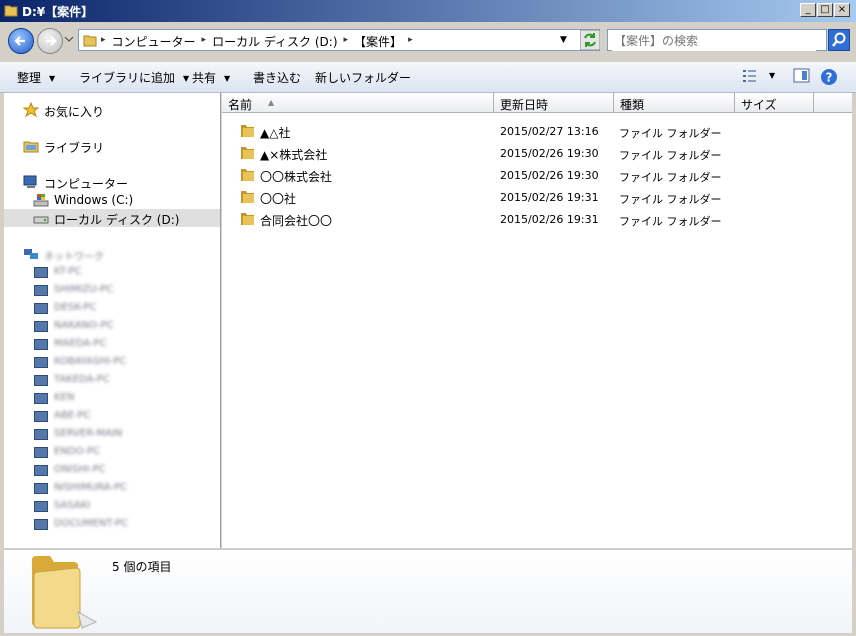 The height and width of the screenshot is (636, 856). I want to click on search-box, so click(717, 40).